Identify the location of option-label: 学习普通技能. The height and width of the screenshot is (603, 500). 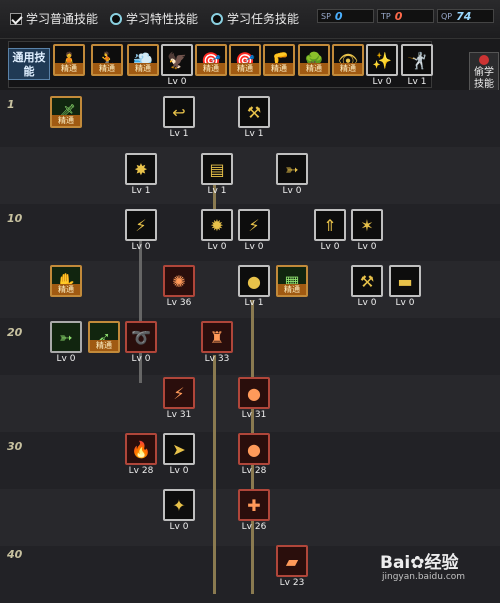
(62, 19).